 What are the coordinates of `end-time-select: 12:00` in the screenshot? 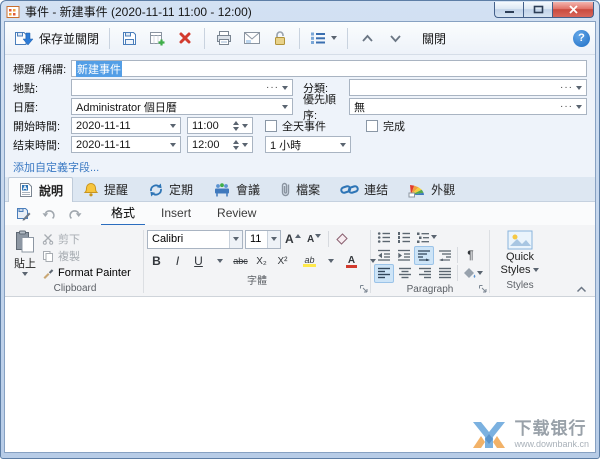 It's located at (220, 144).